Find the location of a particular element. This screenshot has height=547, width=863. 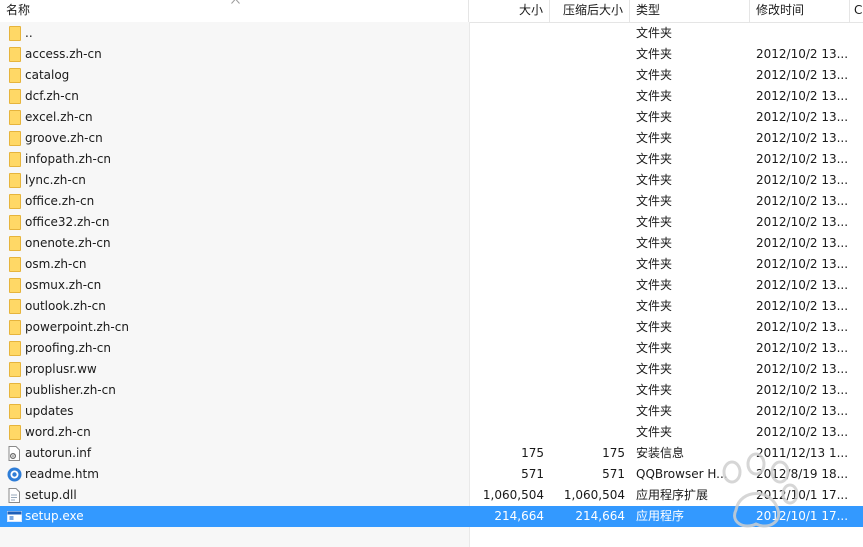

file-modified-time is located at coordinates (809, 33).